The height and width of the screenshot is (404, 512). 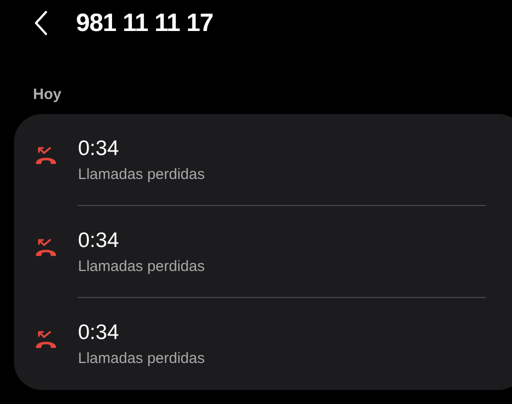 I want to click on back-icon, so click(x=41, y=23).